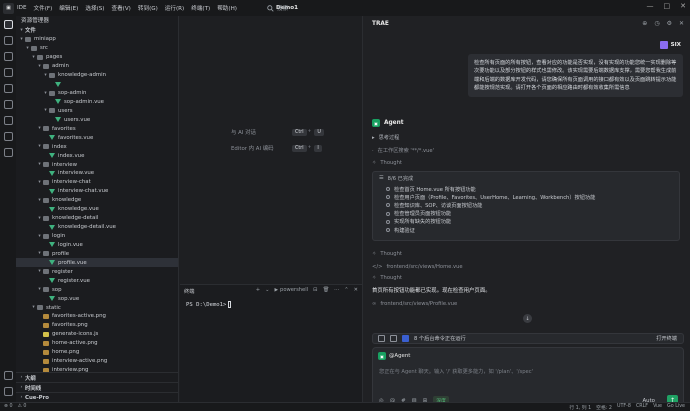  I want to click on eol-status: CRLF, so click(642, 407).